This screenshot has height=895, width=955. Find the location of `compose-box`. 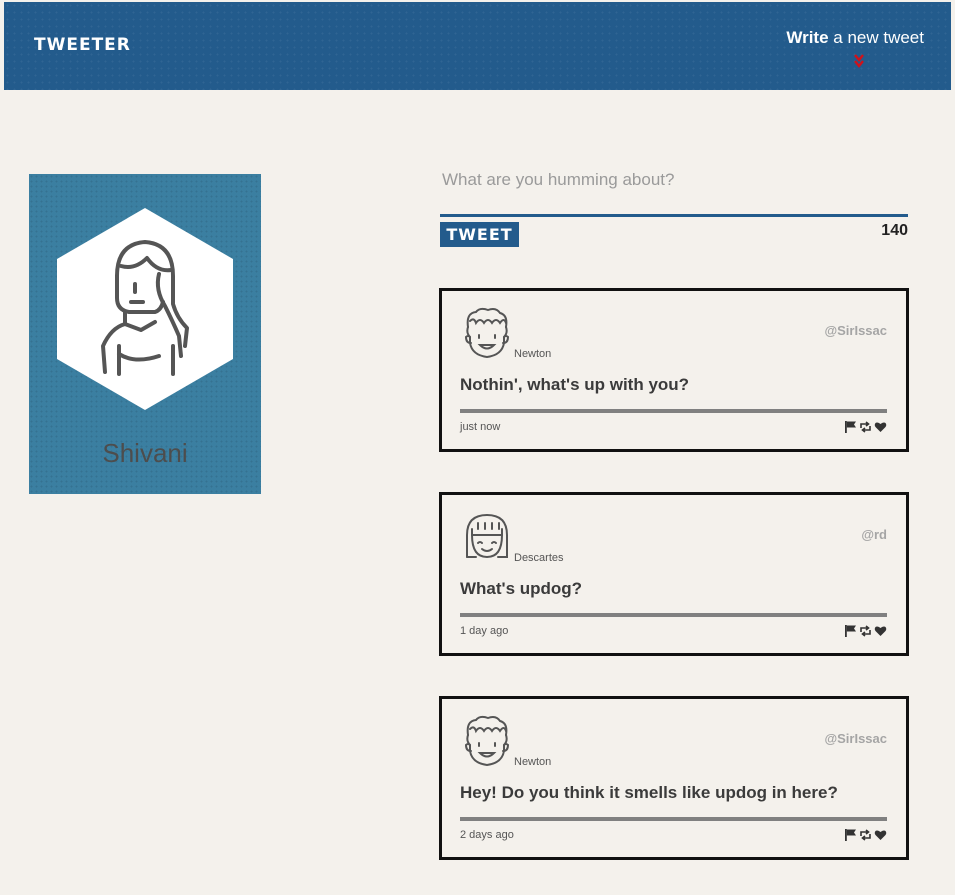

compose-box is located at coordinates (674, 190).